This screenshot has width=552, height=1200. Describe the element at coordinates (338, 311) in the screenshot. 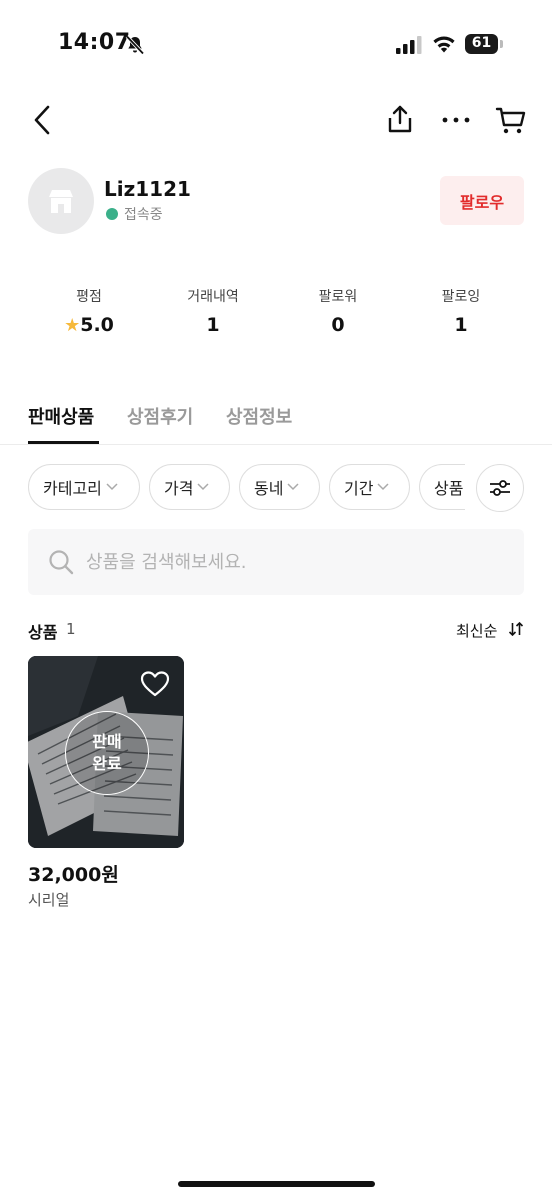

I see `stat-followers: 팔로워 0` at that location.